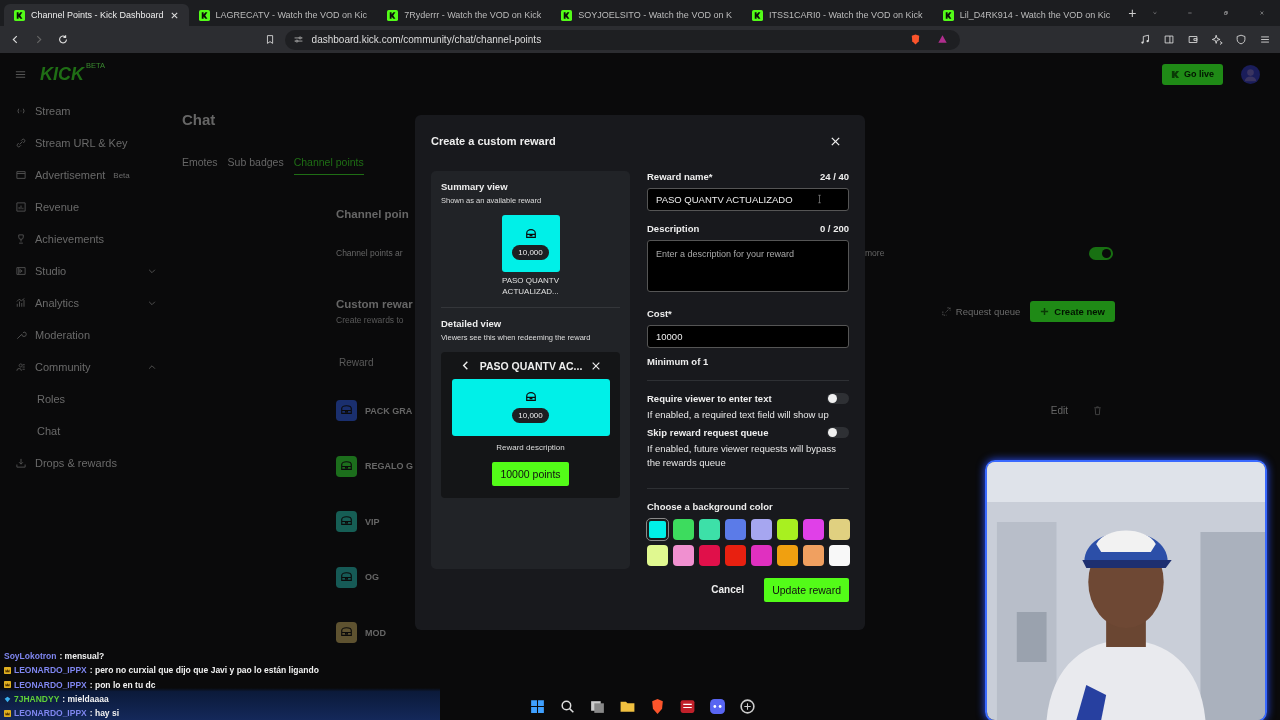  I want to click on edit-link: Edit, so click(1059, 411).